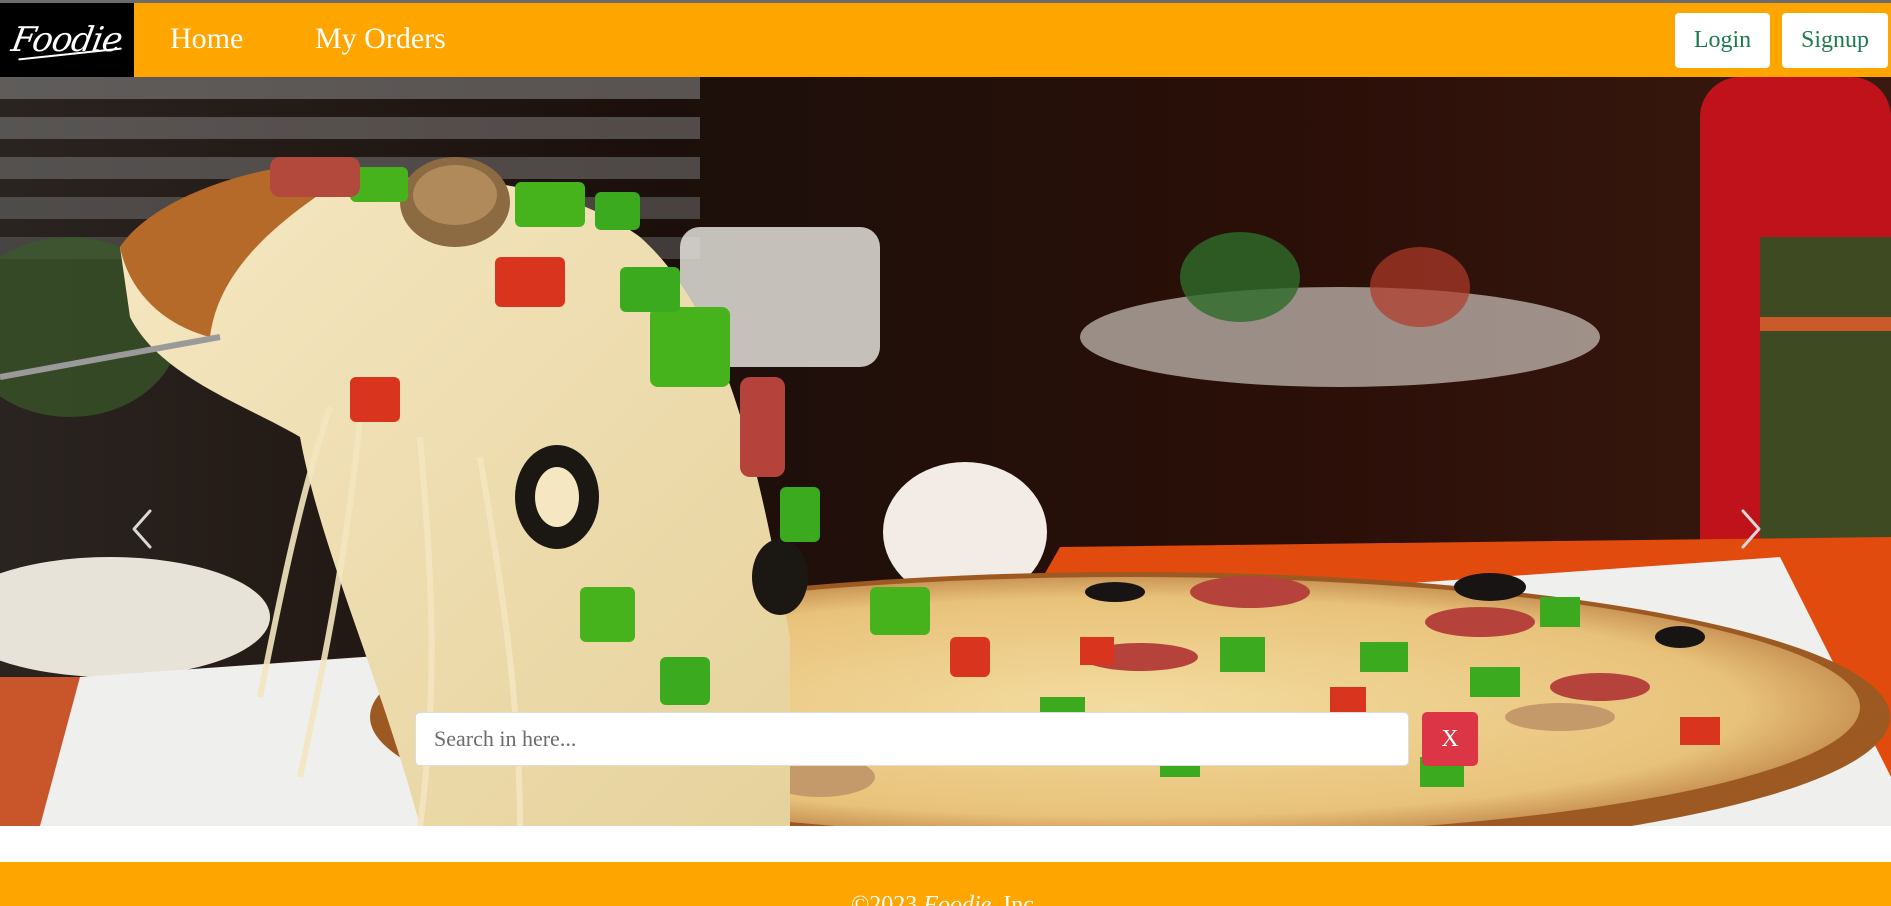  I want to click on carousel-prev-button, so click(142, 529).